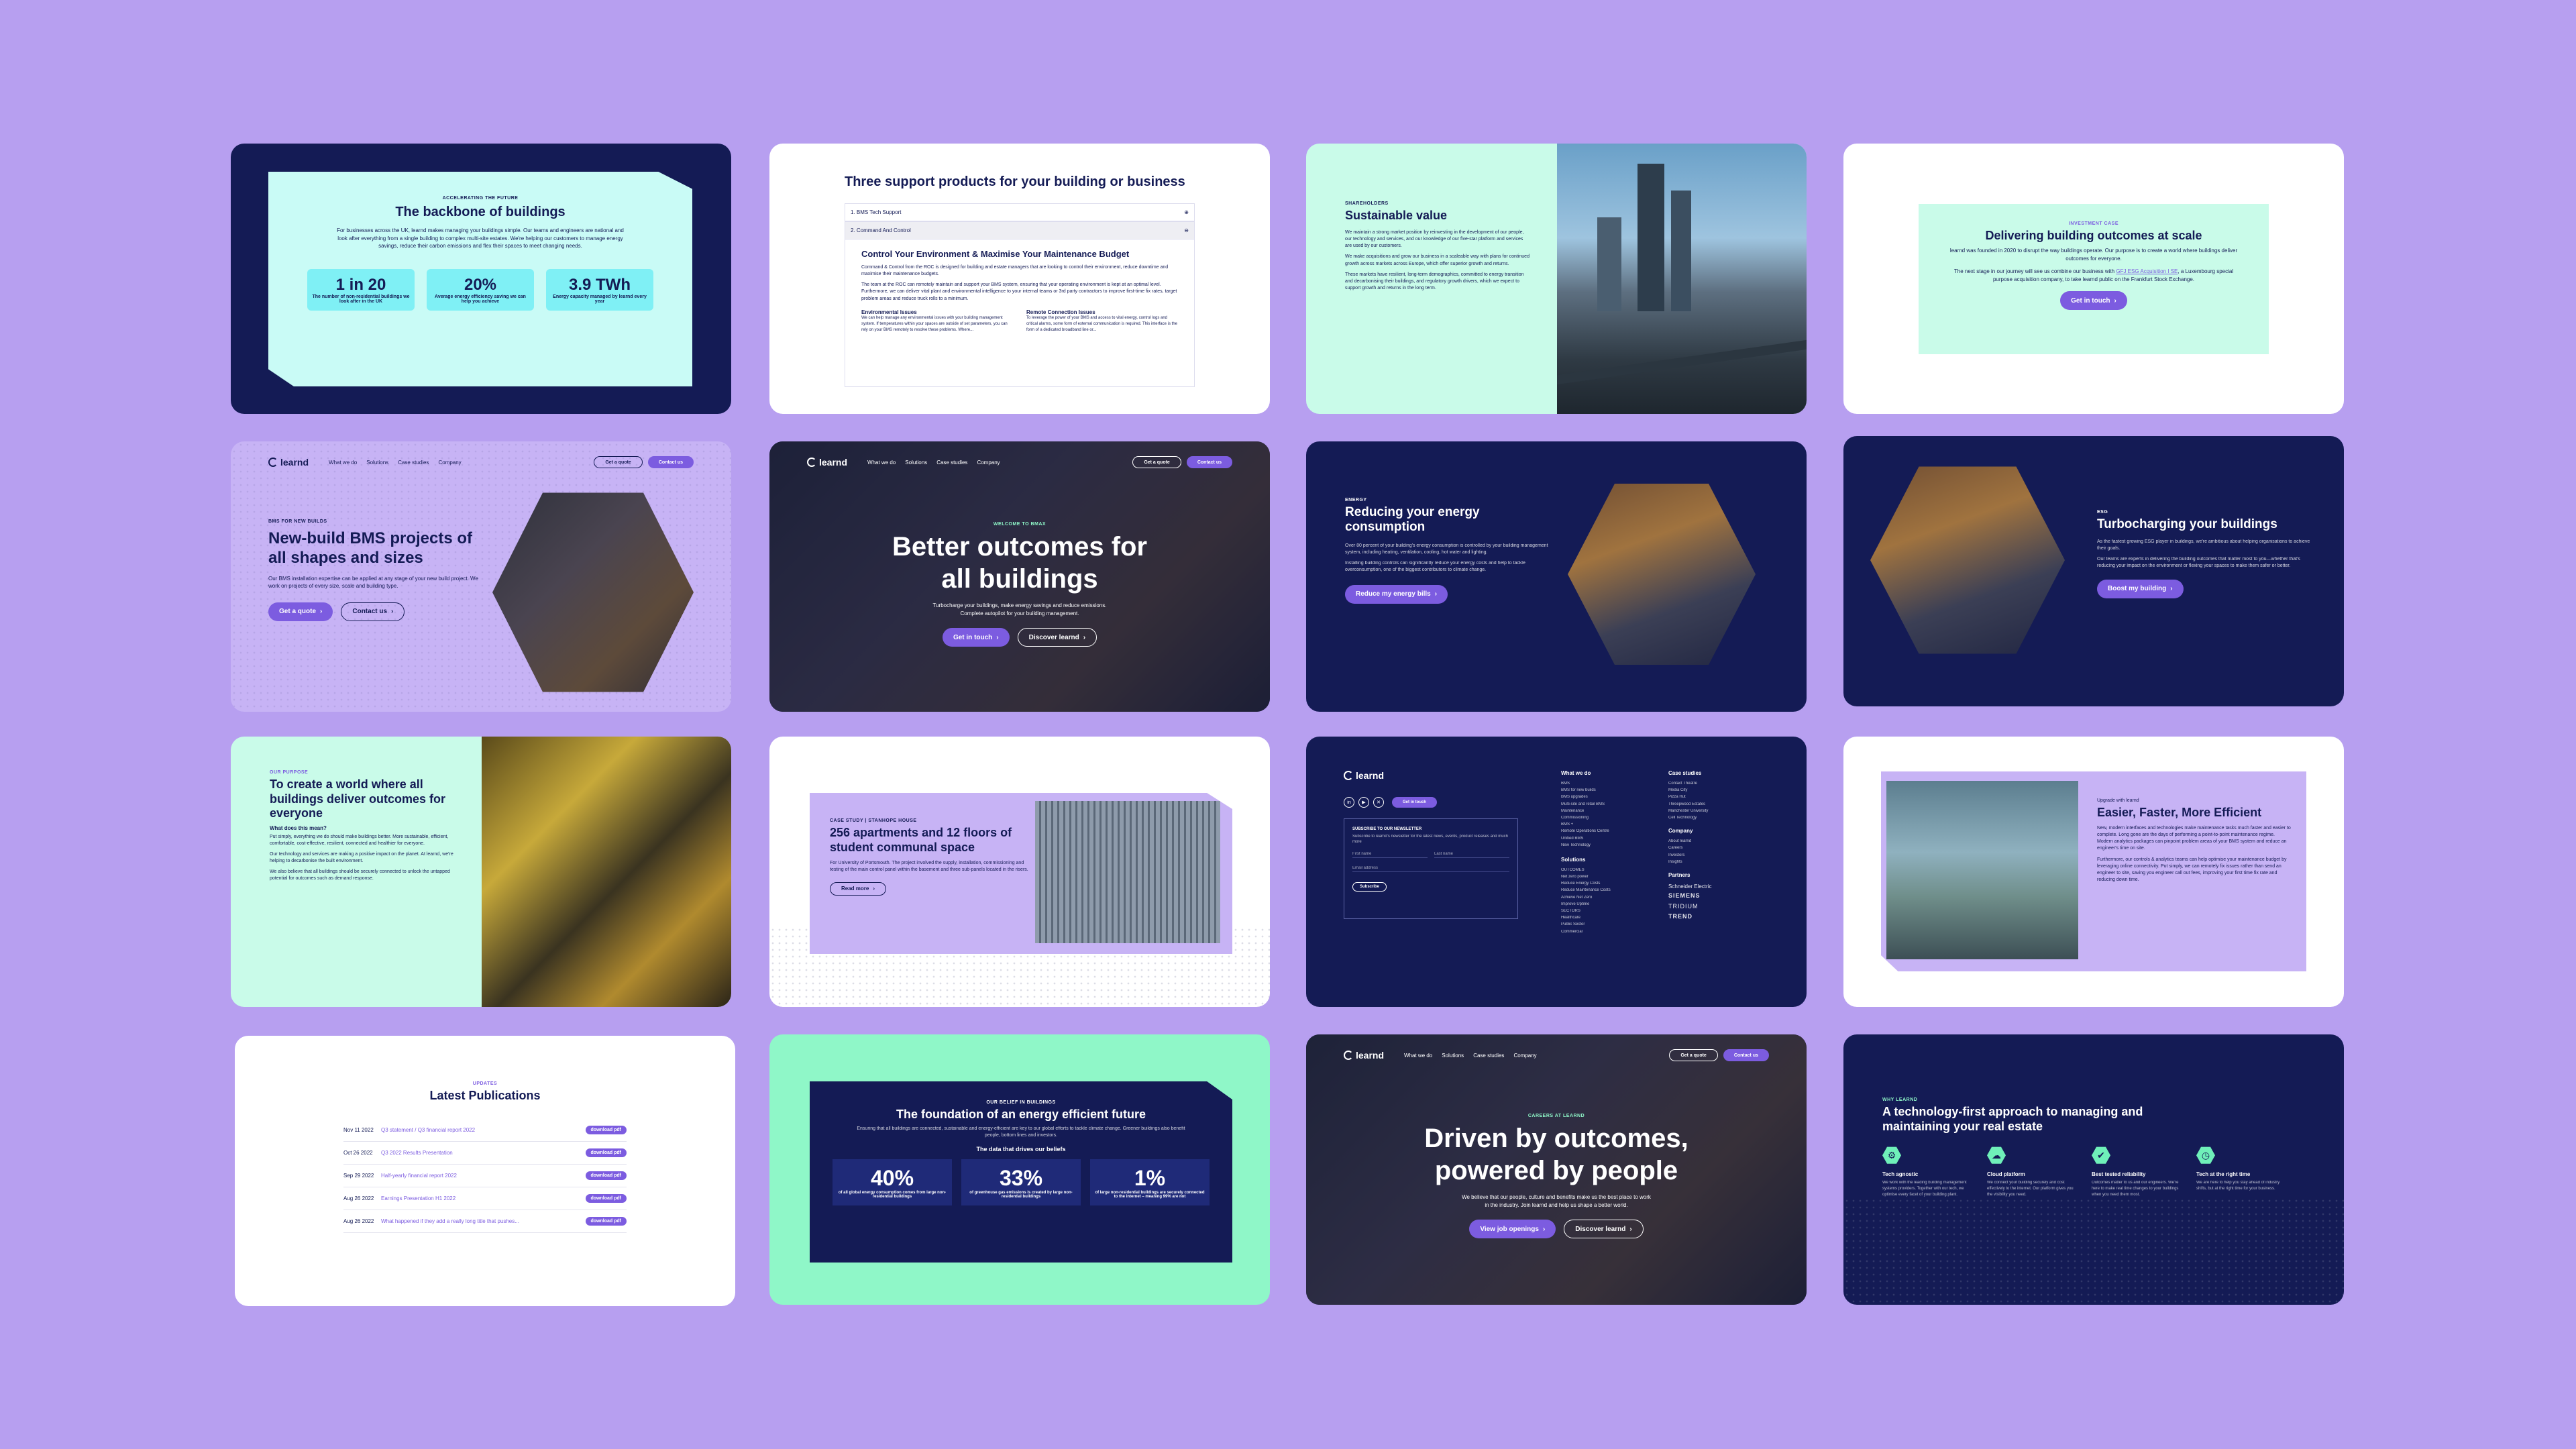 The width and height of the screenshot is (2576, 1449). Describe the element at coordinates (1378, 802) in the screenshot. I see `twitter-icon: ✕` at that location.